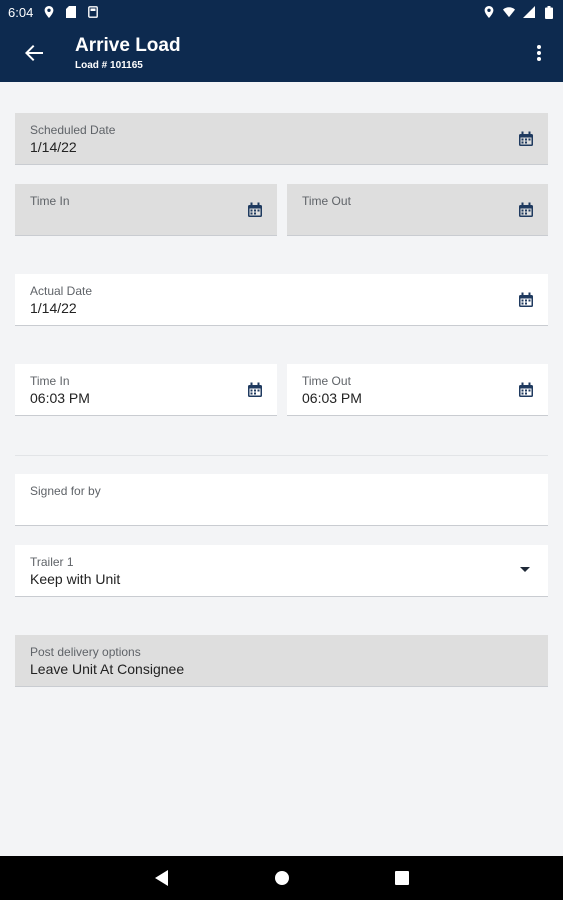  I want to click on post-delivery-value: Leave Unit At Consignee, so click(107, 669).